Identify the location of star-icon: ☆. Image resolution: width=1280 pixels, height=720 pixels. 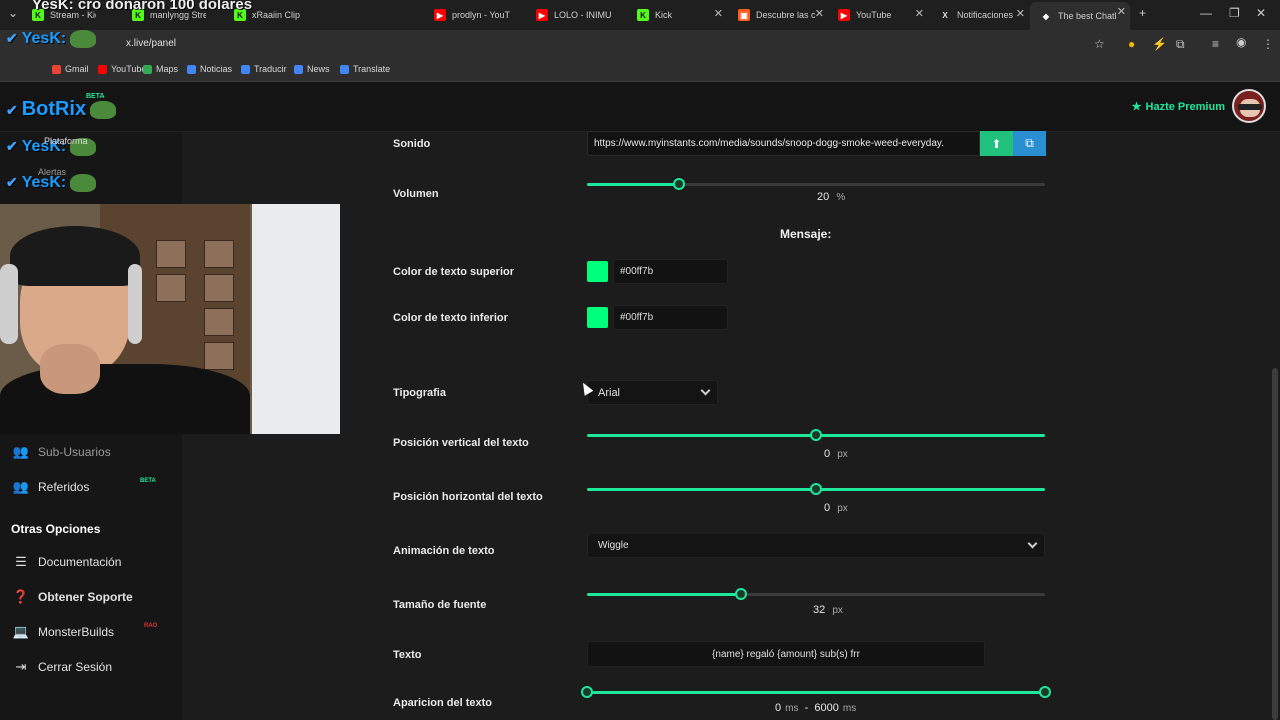
(1099, 44).